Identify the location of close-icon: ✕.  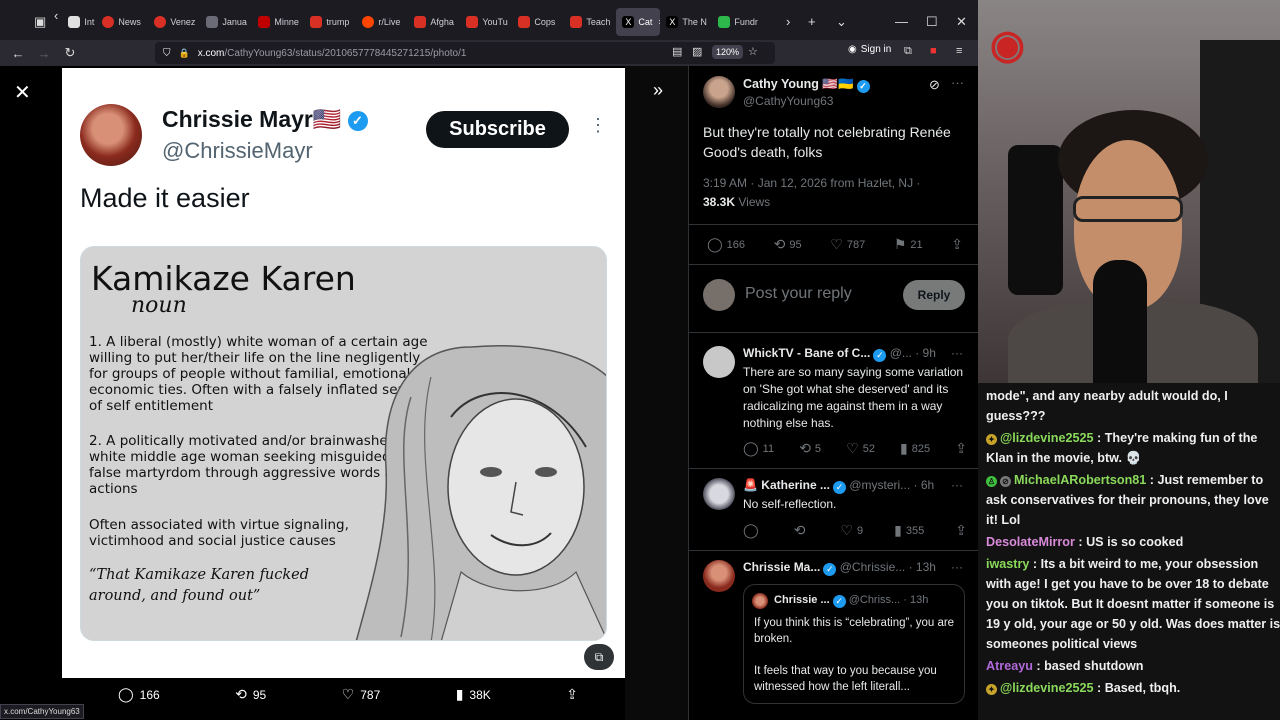
(22, 92).